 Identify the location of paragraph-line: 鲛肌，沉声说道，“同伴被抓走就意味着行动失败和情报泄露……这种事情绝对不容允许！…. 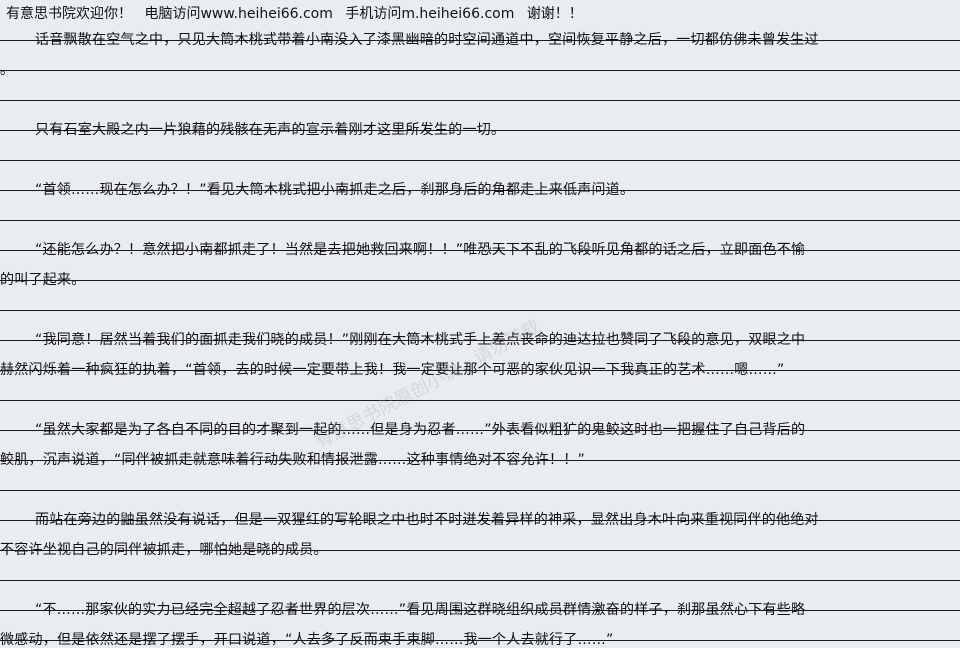
(293, 460).